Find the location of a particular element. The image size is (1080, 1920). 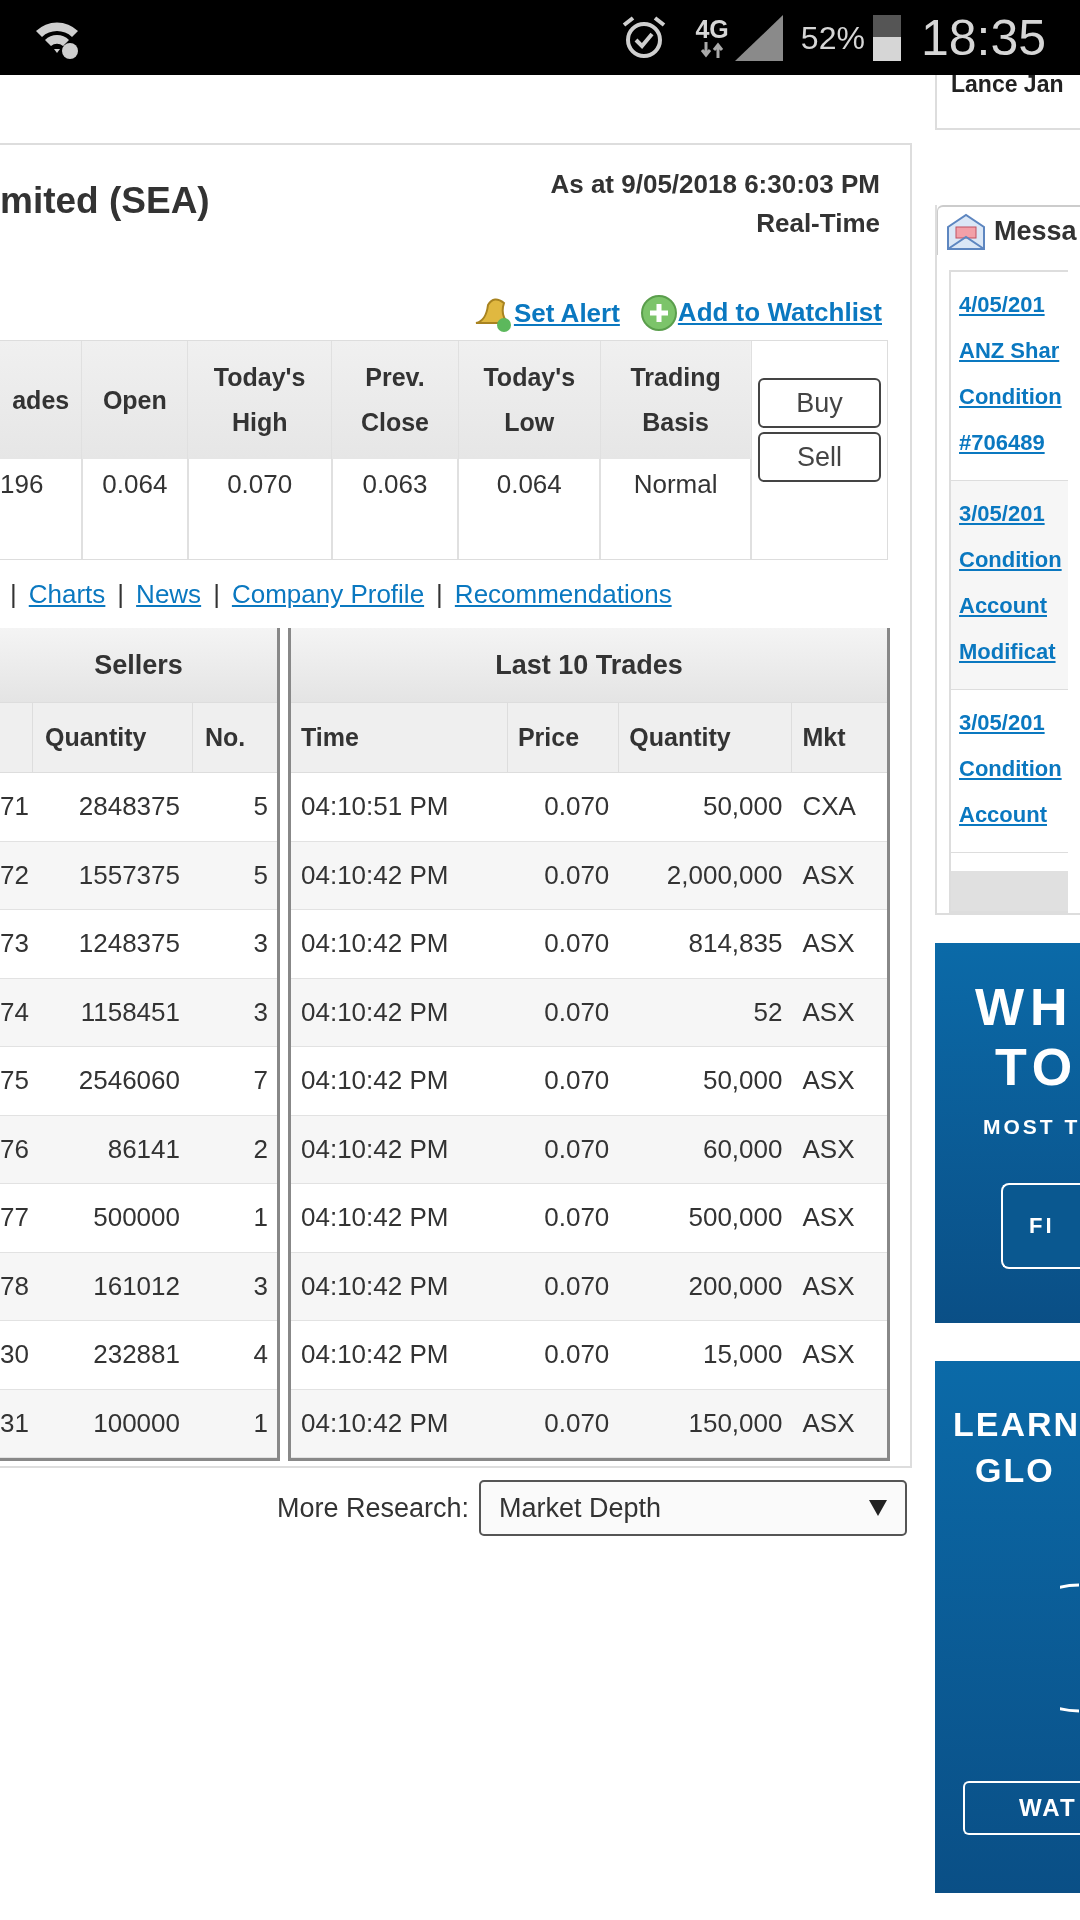

ad-button: WAT is located at coordinates (1021, 1808).